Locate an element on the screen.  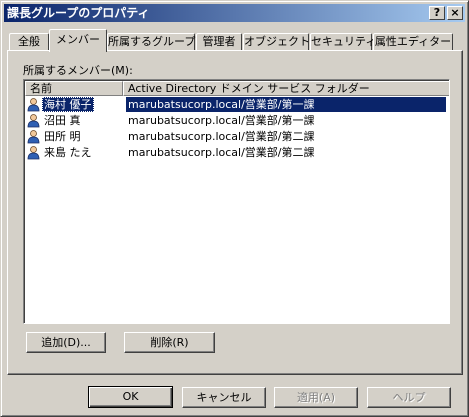
window-title: 課長グループのプロパティ is located at coordinates (78, 13).